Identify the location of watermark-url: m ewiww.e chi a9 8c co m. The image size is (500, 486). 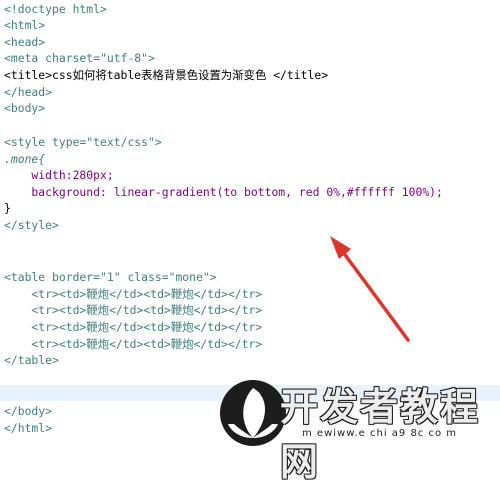
(380, 433).